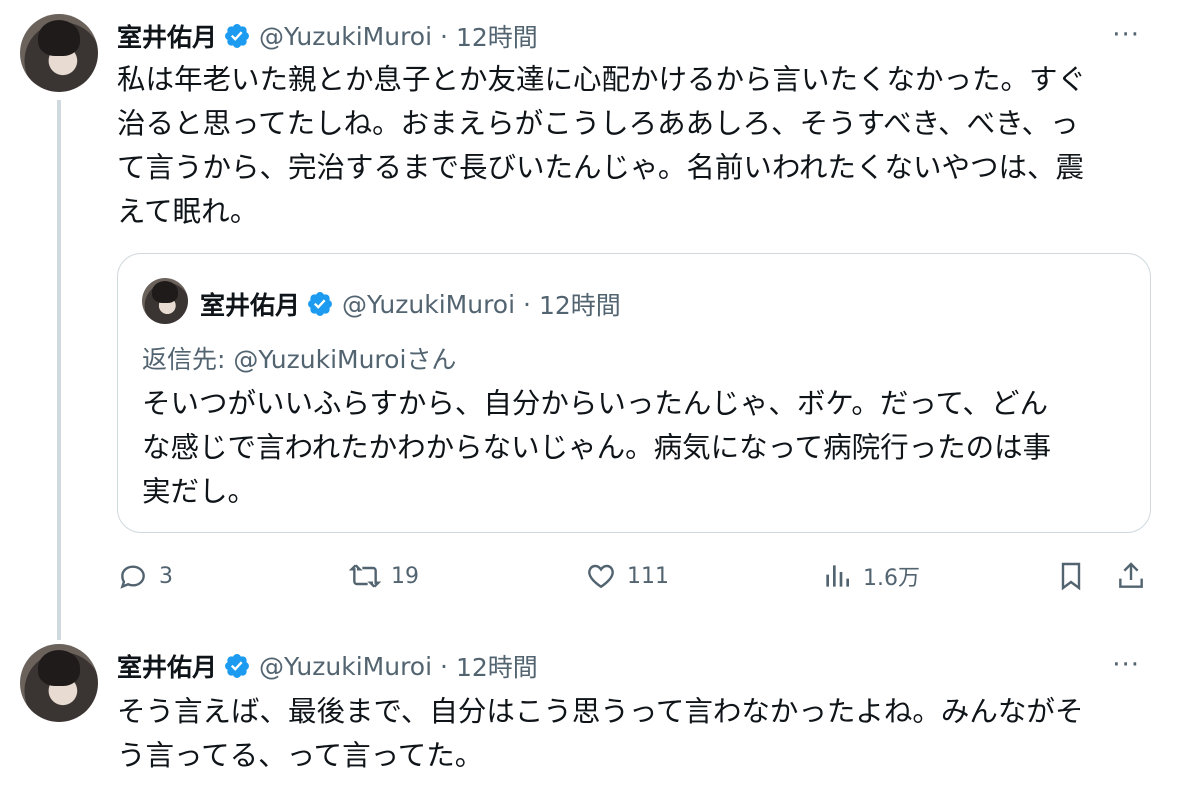 The height and width of the screenshot is (788, 1180). Describe the element at coordinates (188, 359) in the screenshot. I see `reply-to-prefix: 返信先:` at that location.